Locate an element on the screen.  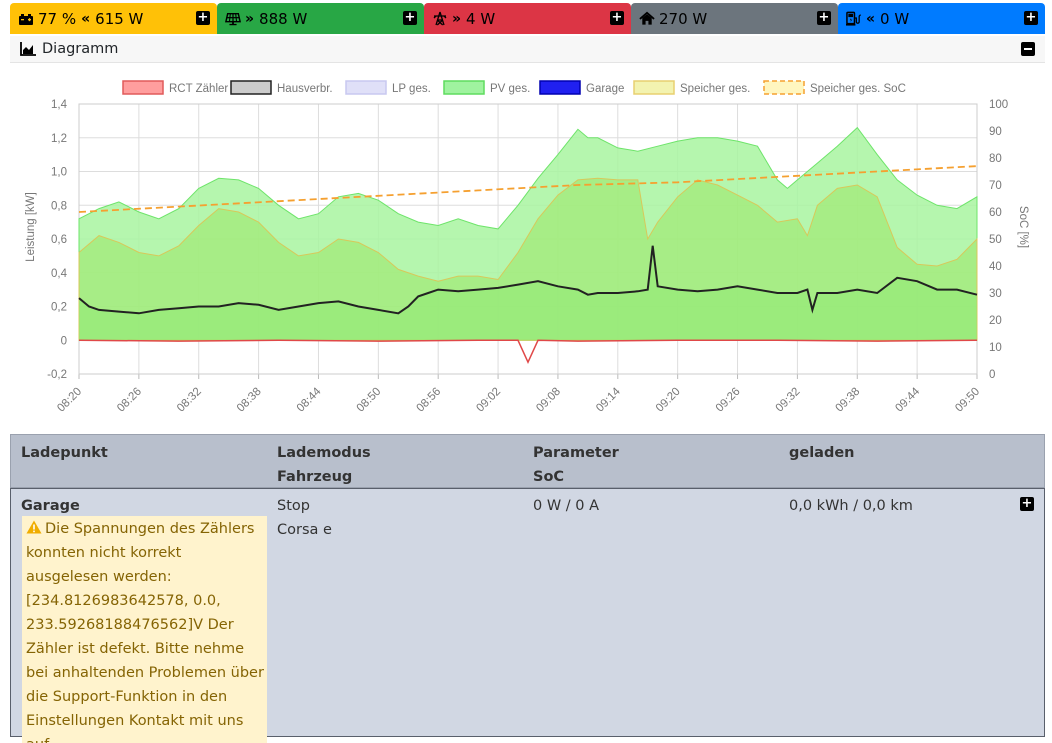
pv-power: 888 W is located at coordinates (283, 18).